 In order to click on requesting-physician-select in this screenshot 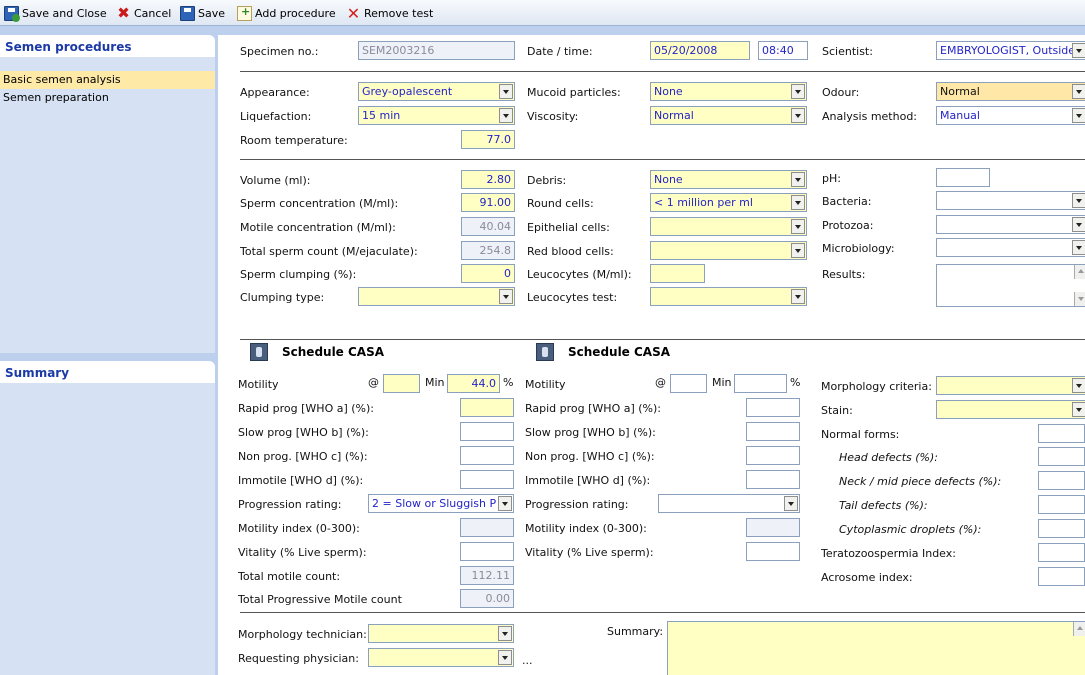, I will do `click(441, 657)`.